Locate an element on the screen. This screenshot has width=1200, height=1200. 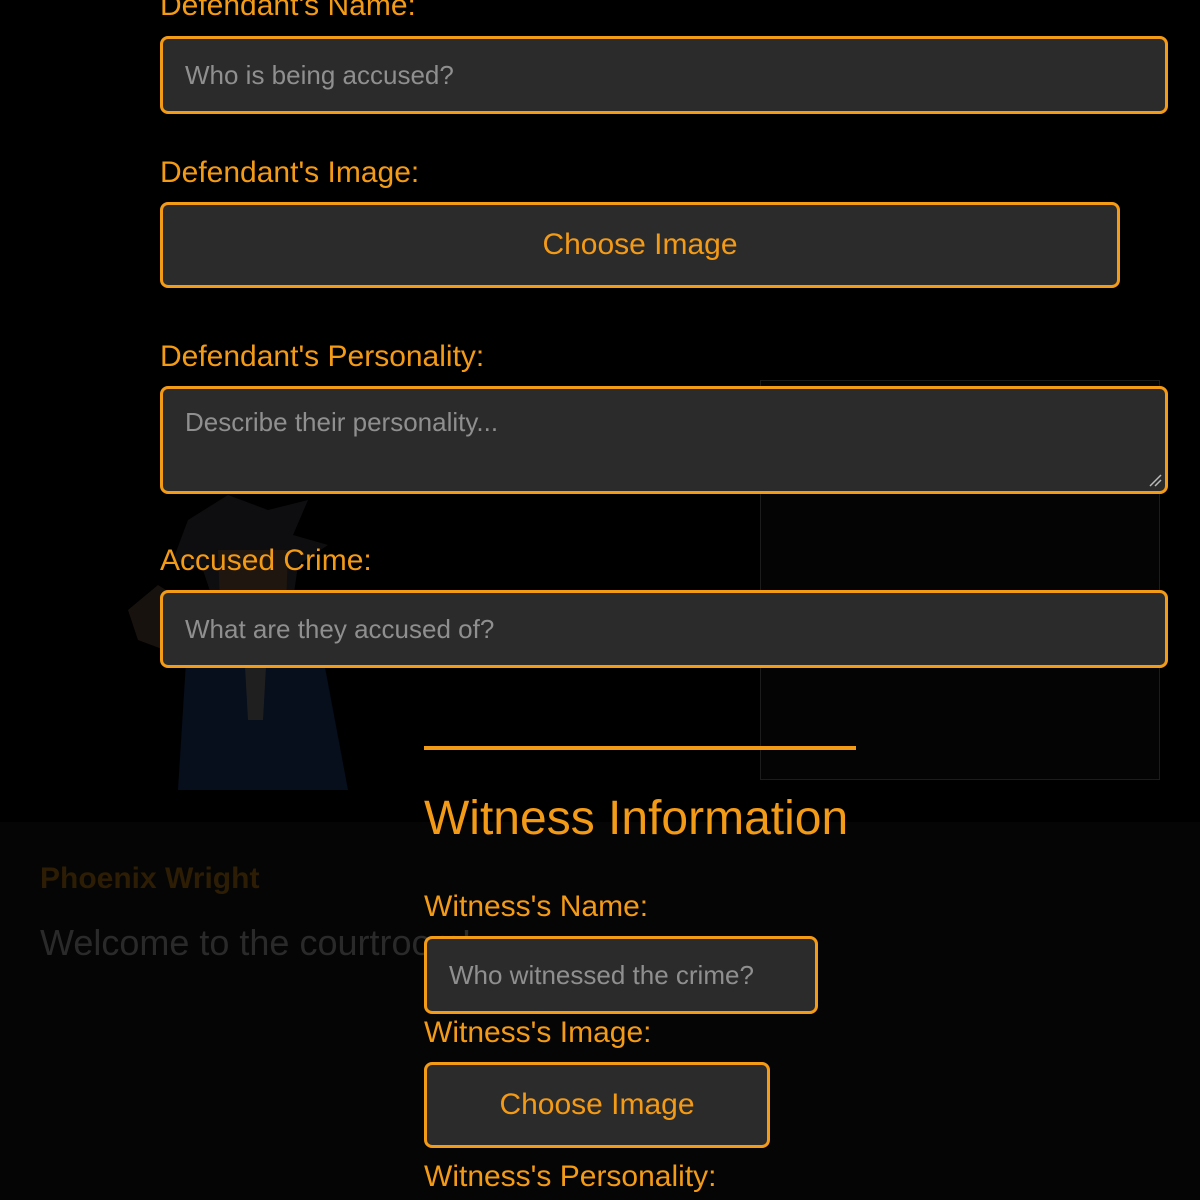
witness-name-label: Witness's Name: is located at coordinates (536, 906).